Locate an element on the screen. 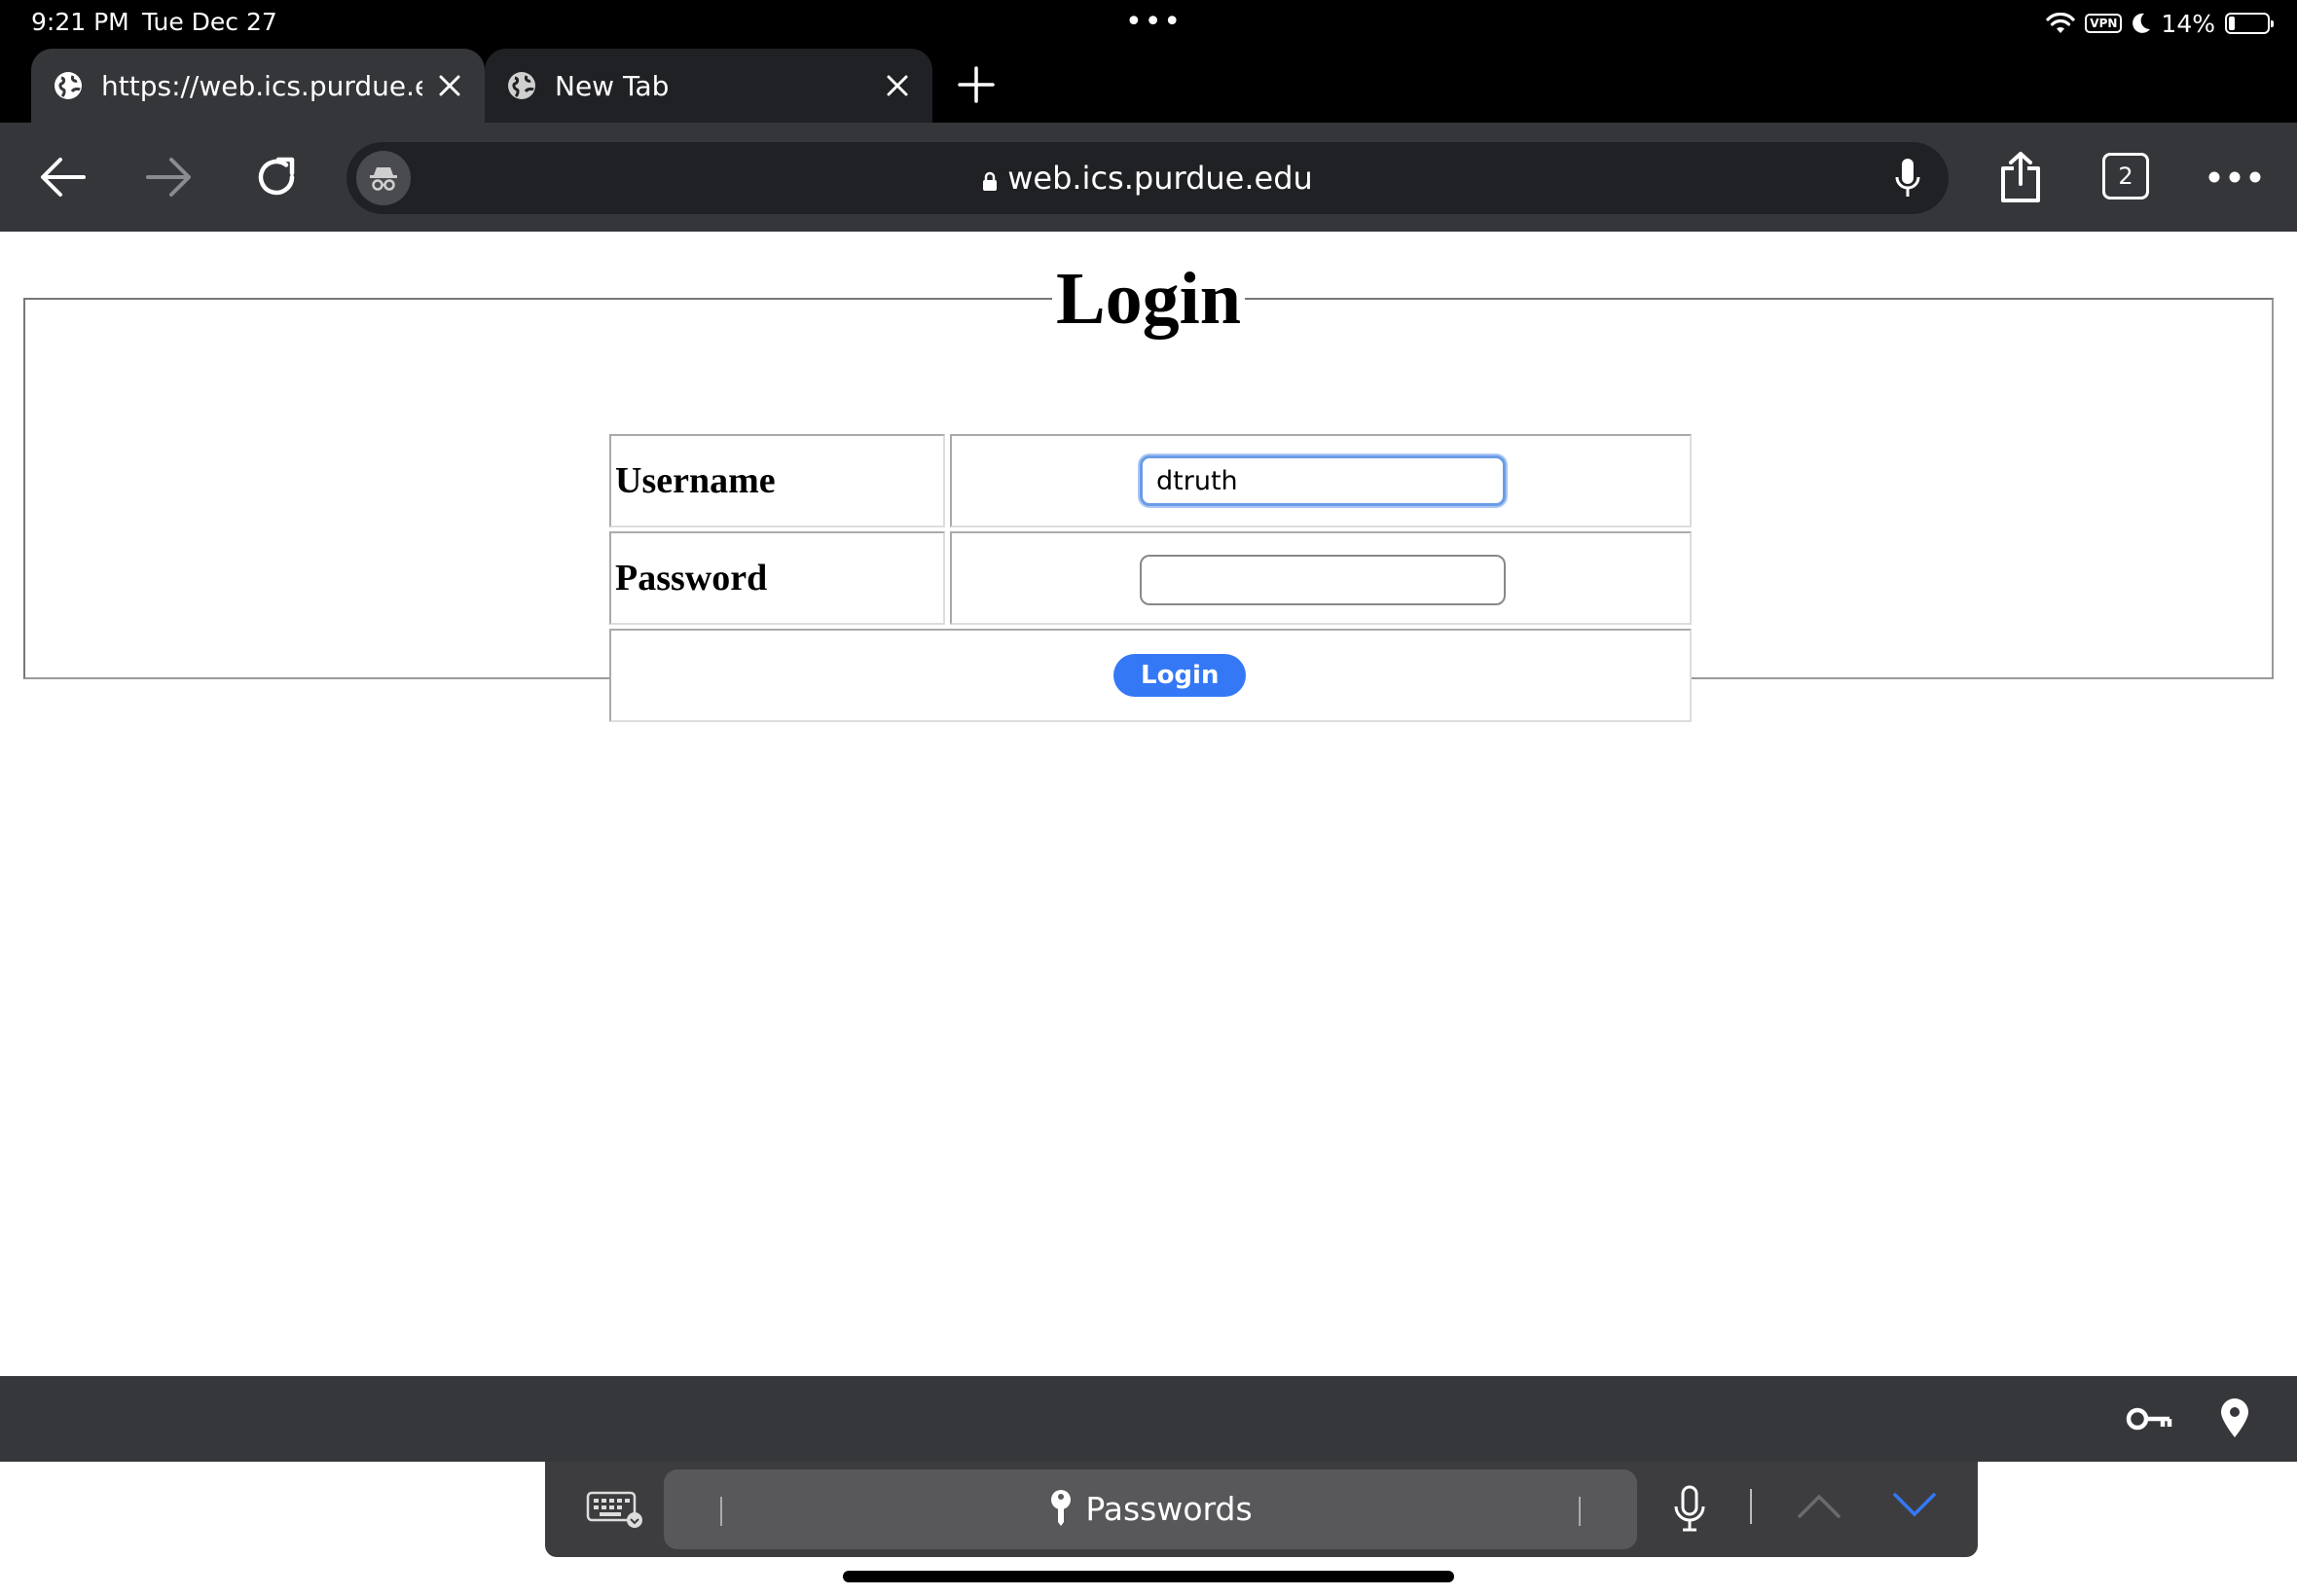 This screenshot has height=1596, width=2297. username-cell is located at coordinates (1321, 481).